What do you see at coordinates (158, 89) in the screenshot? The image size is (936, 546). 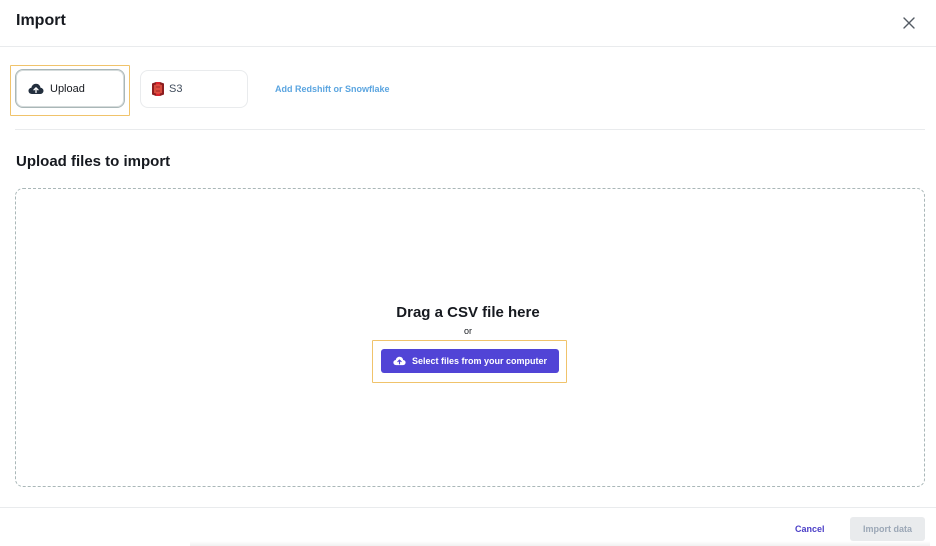 I see `s3-bucket-icon` at bounding box center [158, 89].